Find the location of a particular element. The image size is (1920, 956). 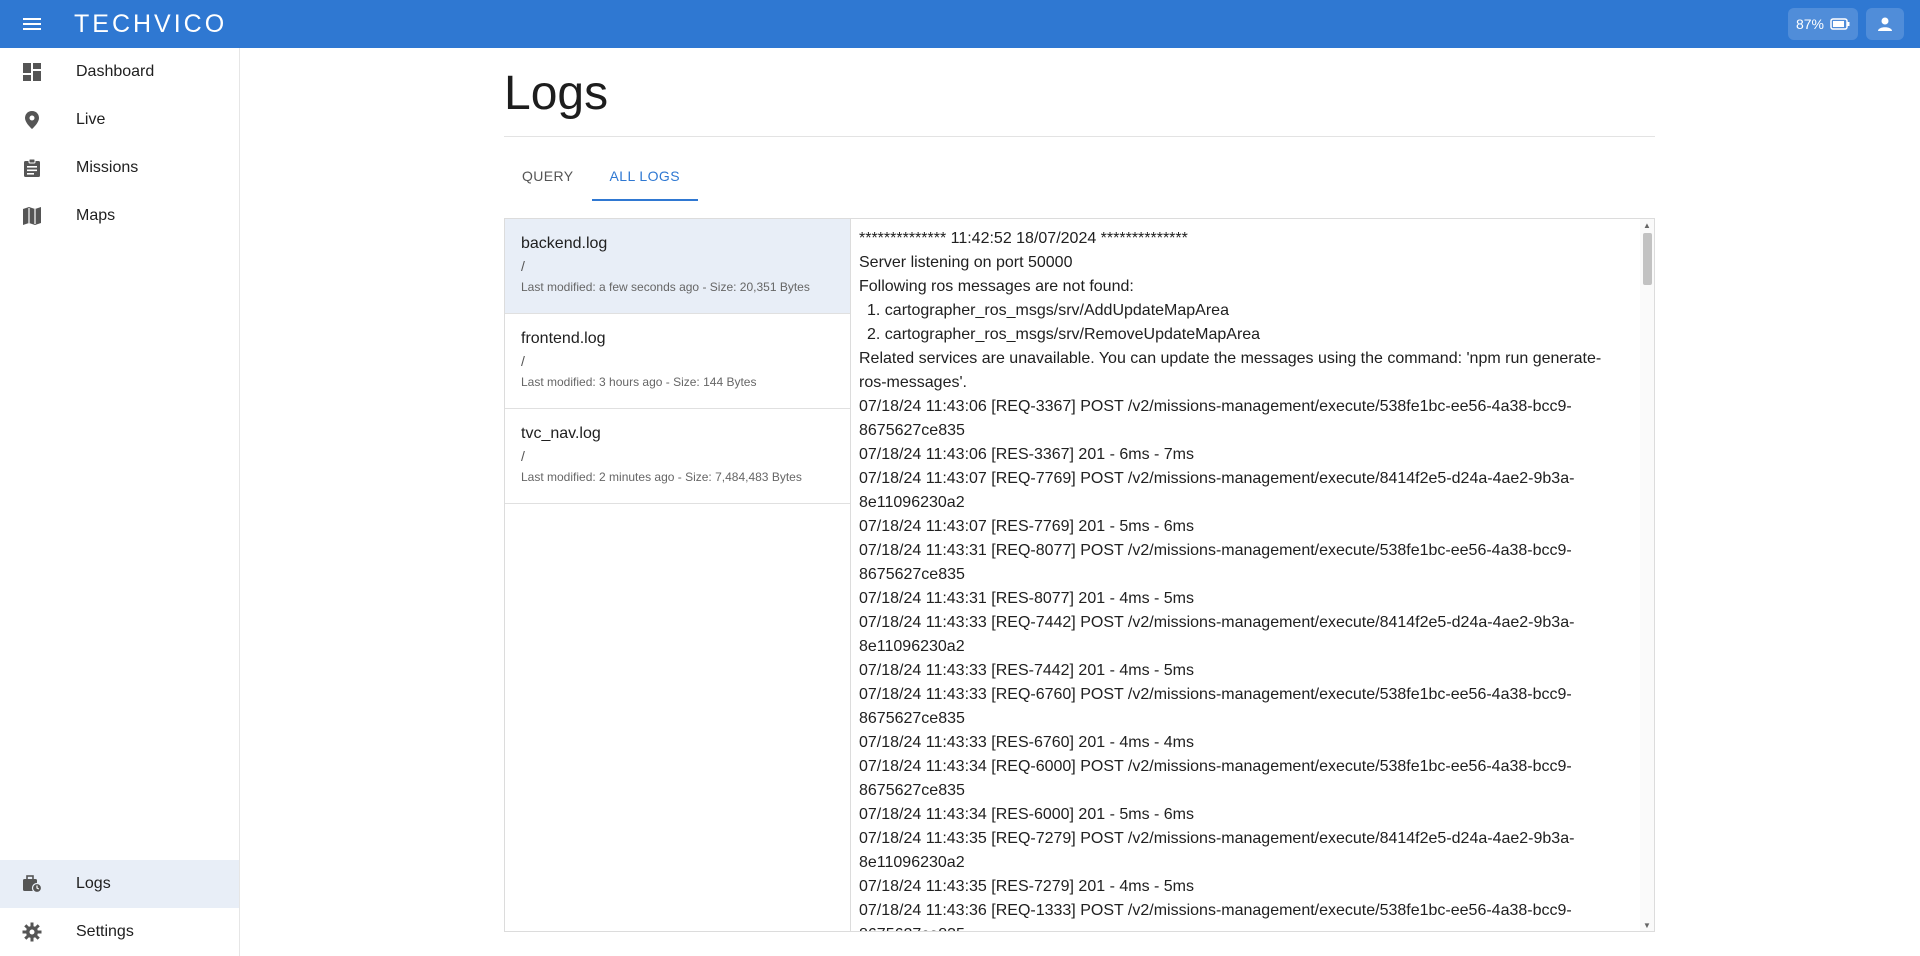

sidebar-item-live: Live is located at coordinates (119, 120).